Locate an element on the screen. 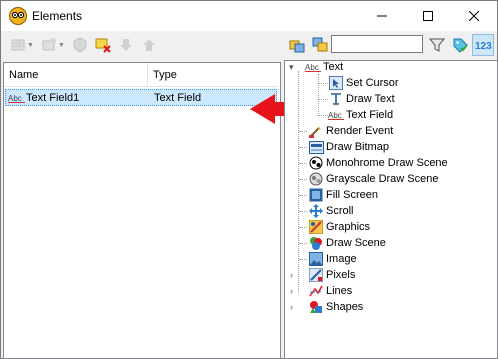  tree-node-label: Pixels is located at coordinates (341, 275).